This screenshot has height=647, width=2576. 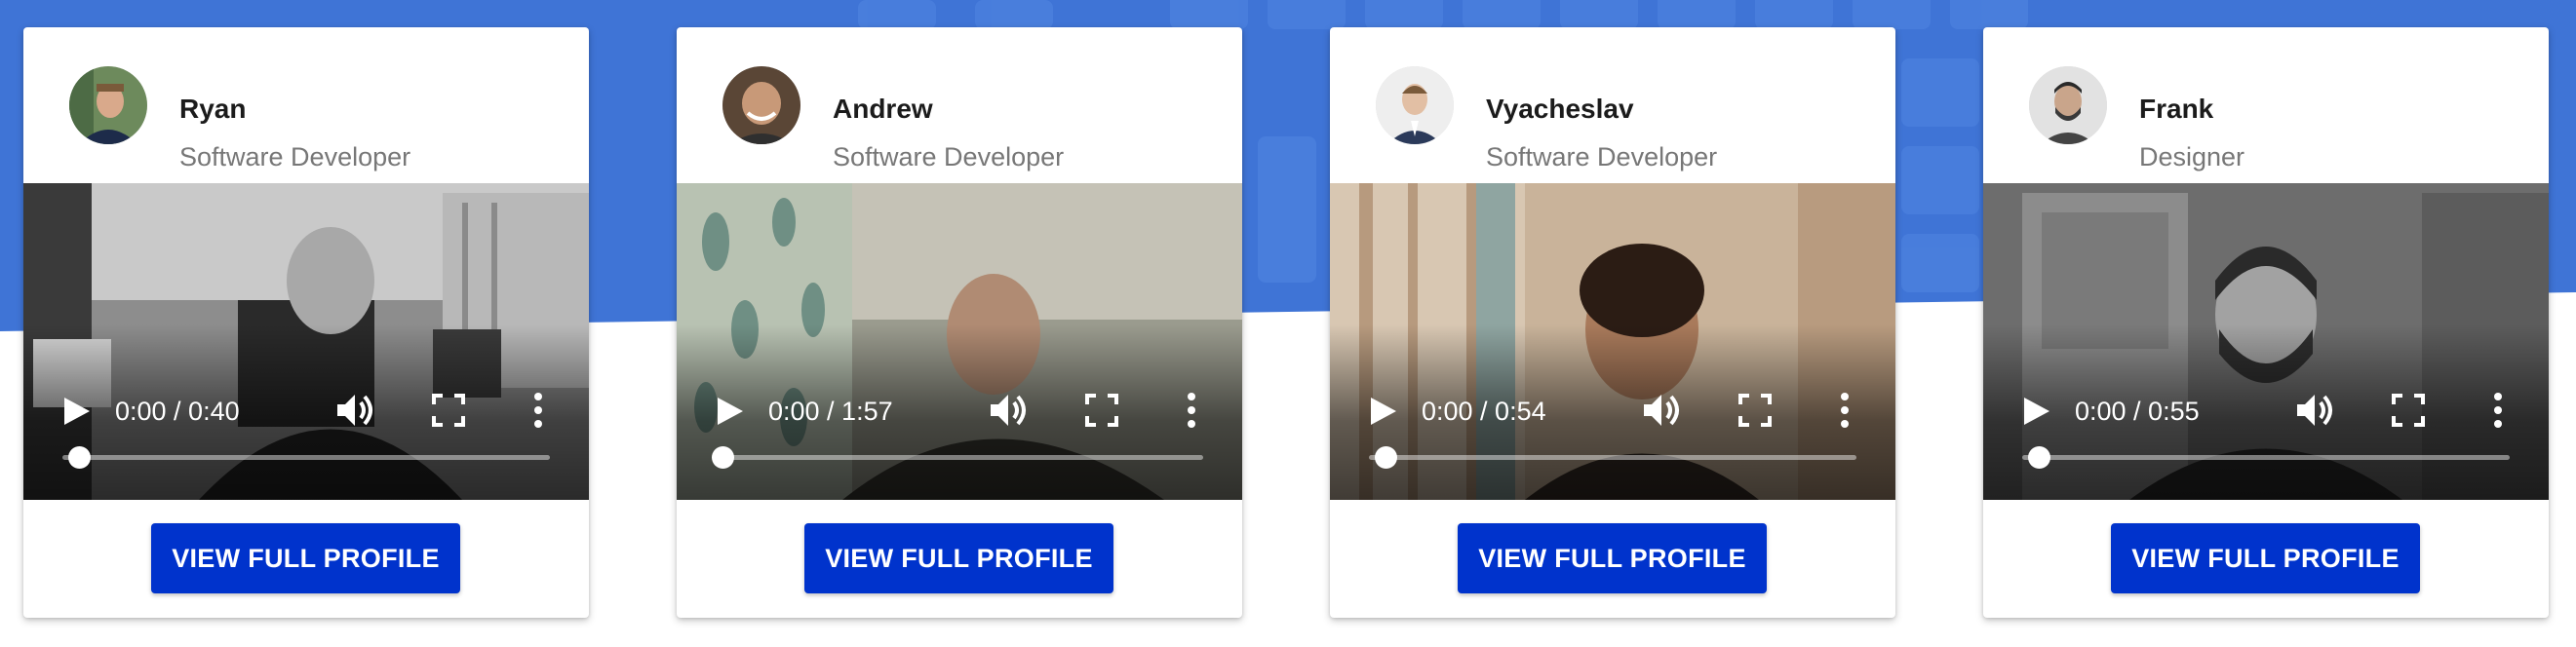 I want to click on card-header: Vyacheslav Software Developer, so click(x=1612, y=105).